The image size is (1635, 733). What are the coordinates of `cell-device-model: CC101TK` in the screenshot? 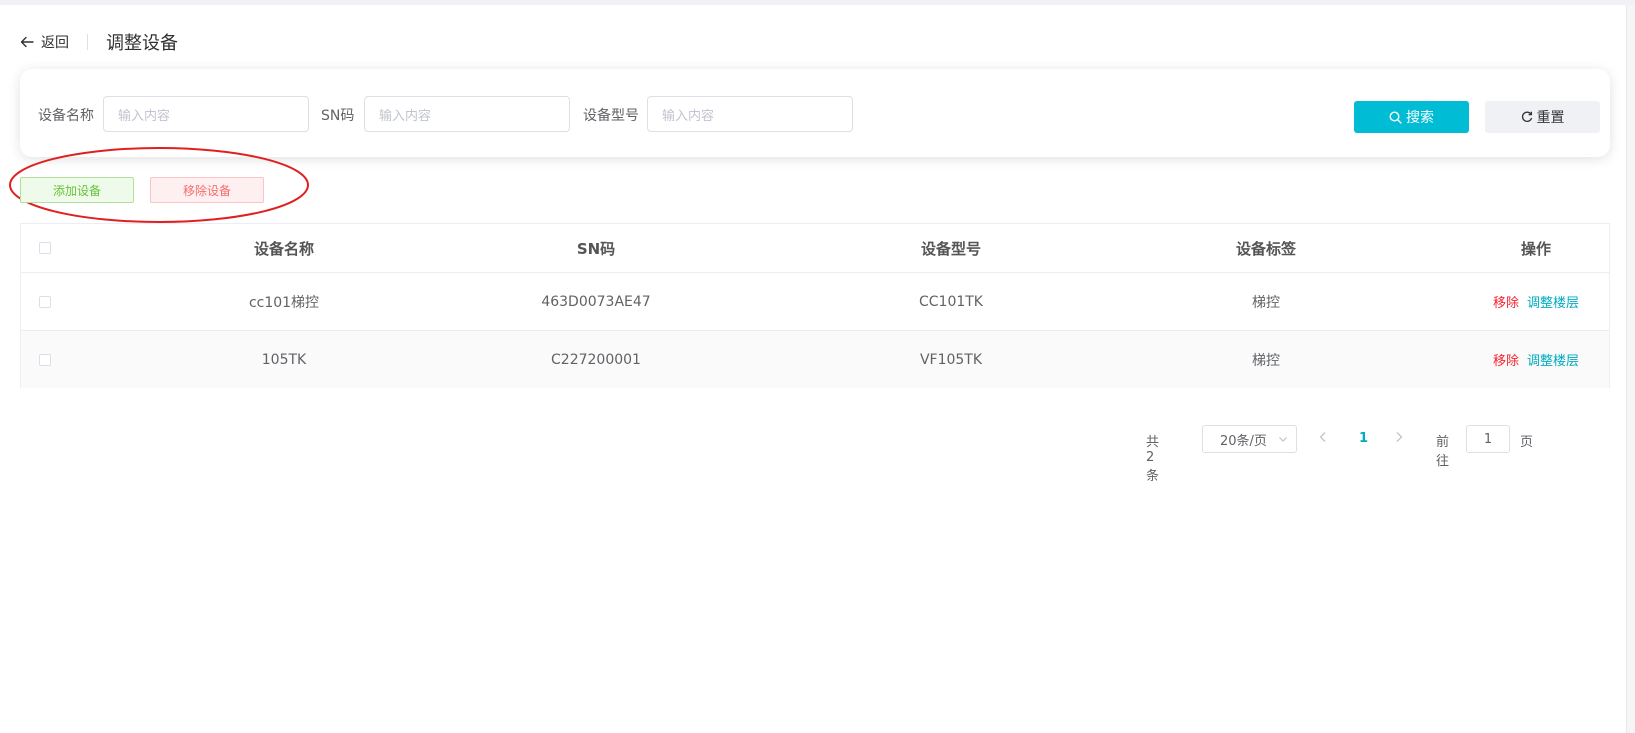 It's located at (950, 301).